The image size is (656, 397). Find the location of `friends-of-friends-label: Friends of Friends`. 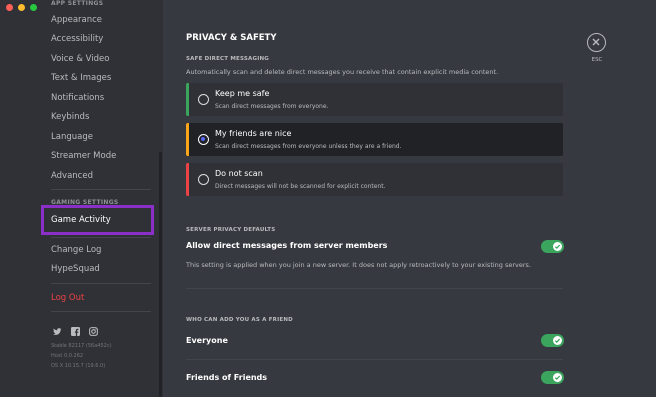

friends-of-friends-label: Friends of Friends is located at coordinates (227, 377).